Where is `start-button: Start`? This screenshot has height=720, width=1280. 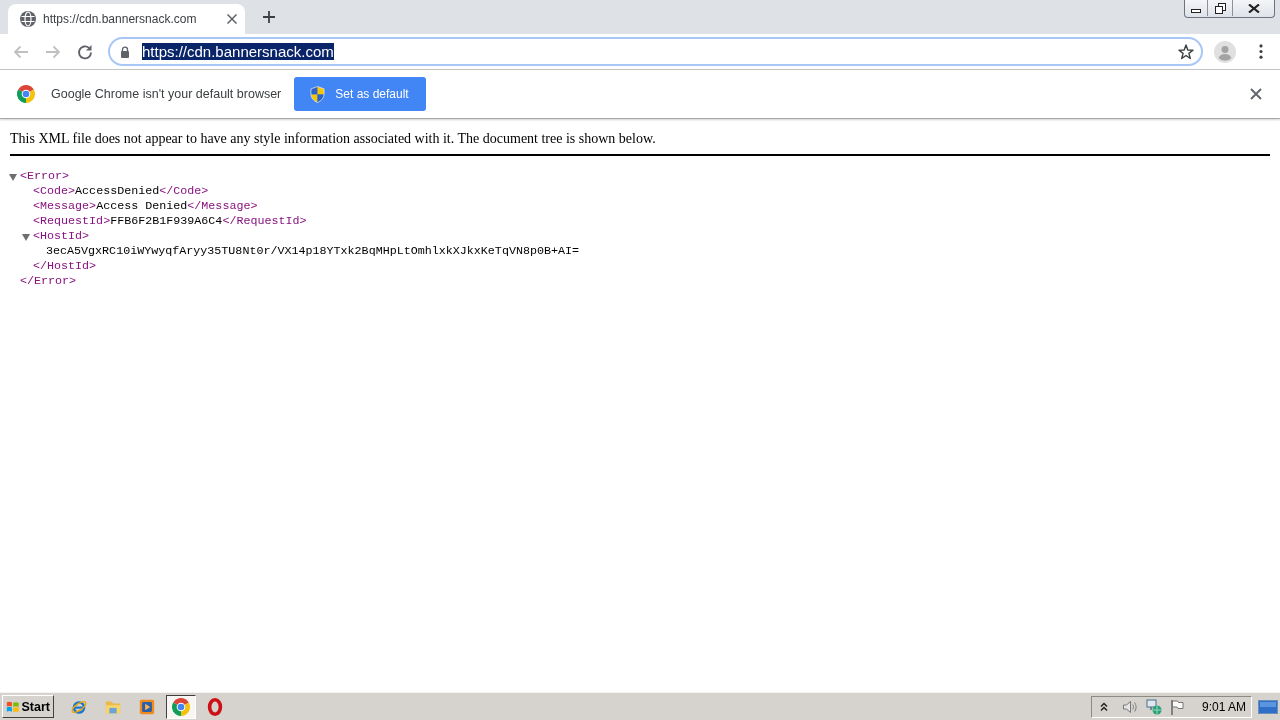
start-button: Start is located at coordinates (28, 706).